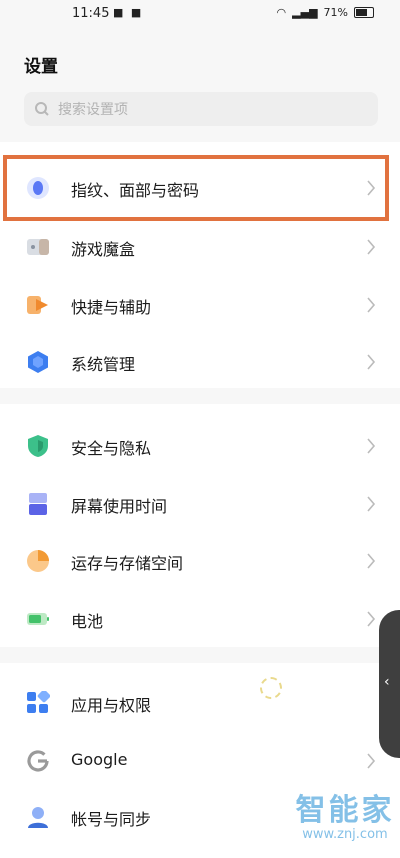 The width and height of the screenshot is (400, 858). Describe the element at coordinates (200, 362) in the screenshot. I see `settings-item-system-management: 系统管理` at that location.